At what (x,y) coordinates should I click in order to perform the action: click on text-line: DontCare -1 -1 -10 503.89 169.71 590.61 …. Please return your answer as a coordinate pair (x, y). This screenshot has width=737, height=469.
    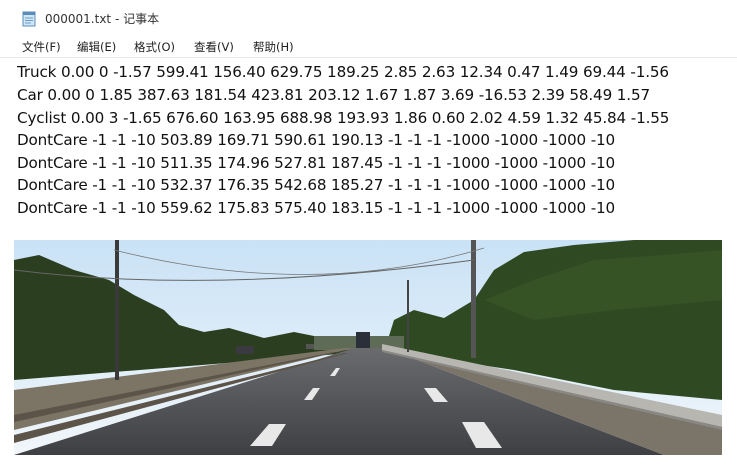
    Looking at the image, I should click on (316, 140).